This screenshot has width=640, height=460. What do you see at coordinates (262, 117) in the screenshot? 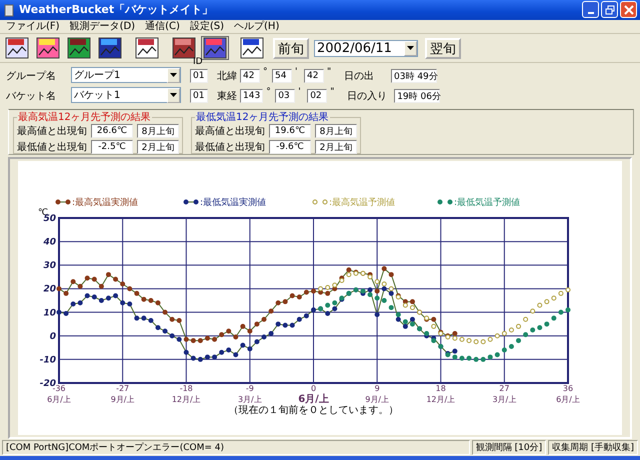
I see `group-title: 最低気温12ヶ月先予測の結果` at bounding box center [262, 117].